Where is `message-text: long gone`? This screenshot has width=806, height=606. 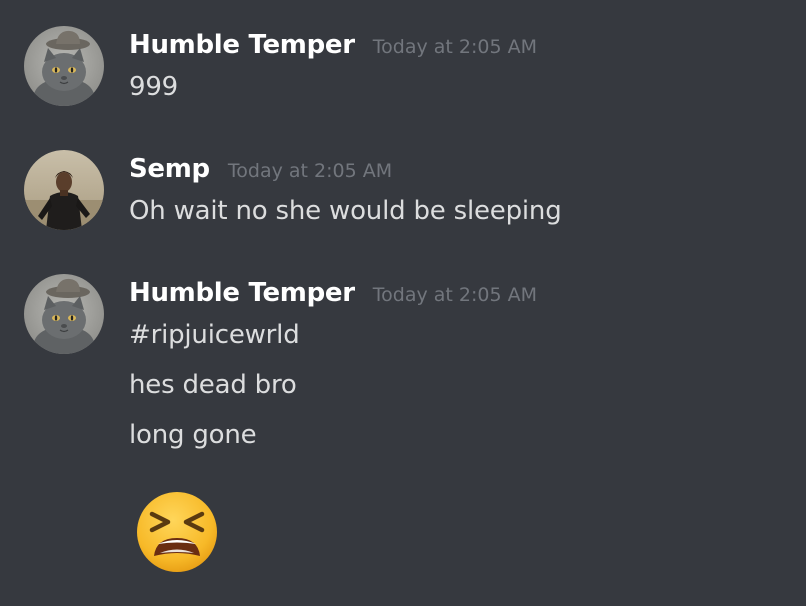 message-text: long gone is located at coordinates (193, 435).